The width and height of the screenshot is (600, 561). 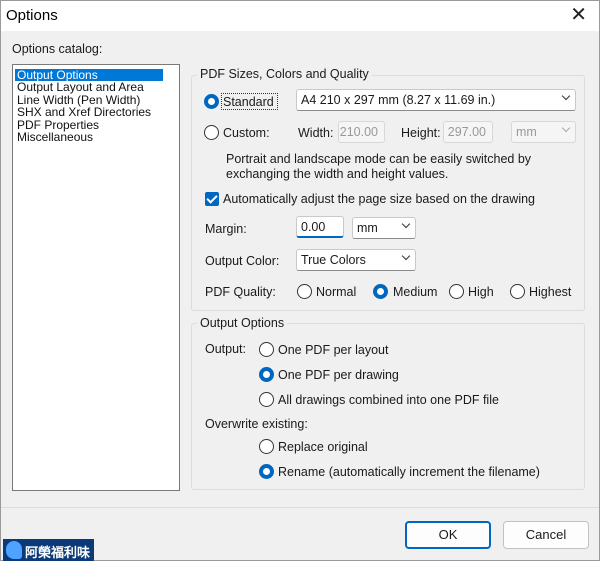 What do you see at coordinates (242, 323) in the screenshot?
I see `output-options-group-title: Output Options` at bounding box center [242, 323].